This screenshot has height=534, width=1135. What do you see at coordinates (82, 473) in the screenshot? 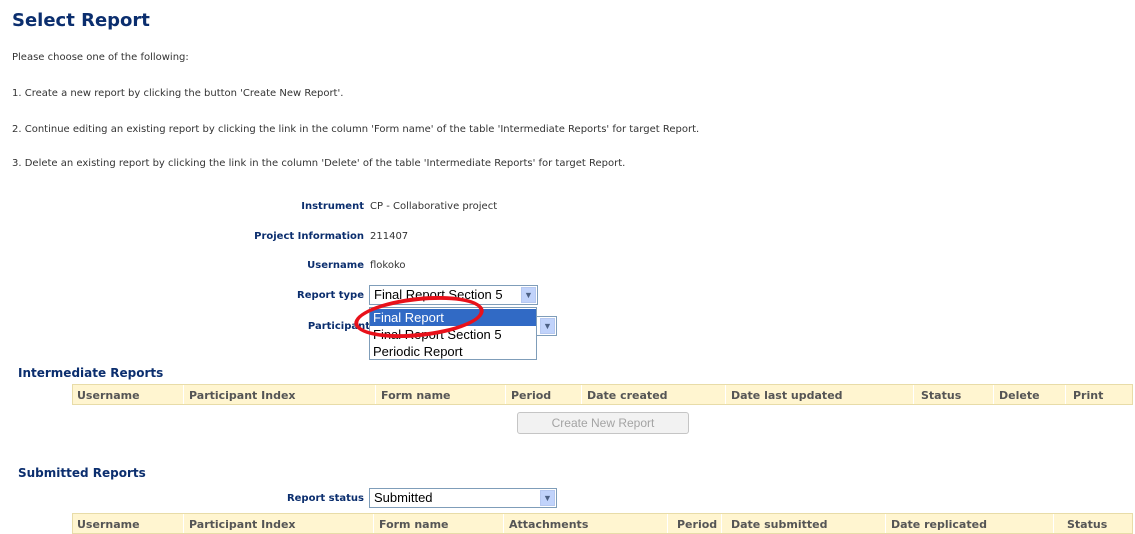
I see `submitted-reports-title: Submitted Reports` at bounding box center [82, 473].